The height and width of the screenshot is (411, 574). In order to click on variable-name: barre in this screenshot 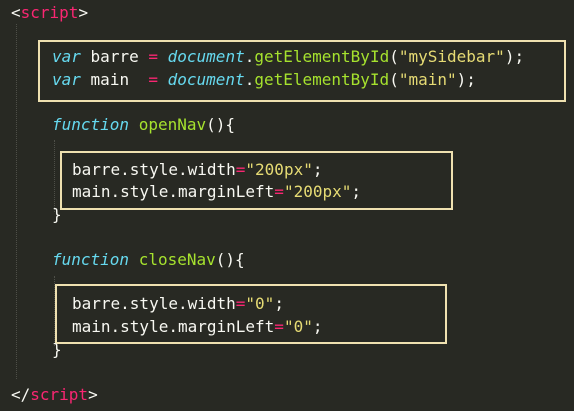, I will do `click(114, 56)`.